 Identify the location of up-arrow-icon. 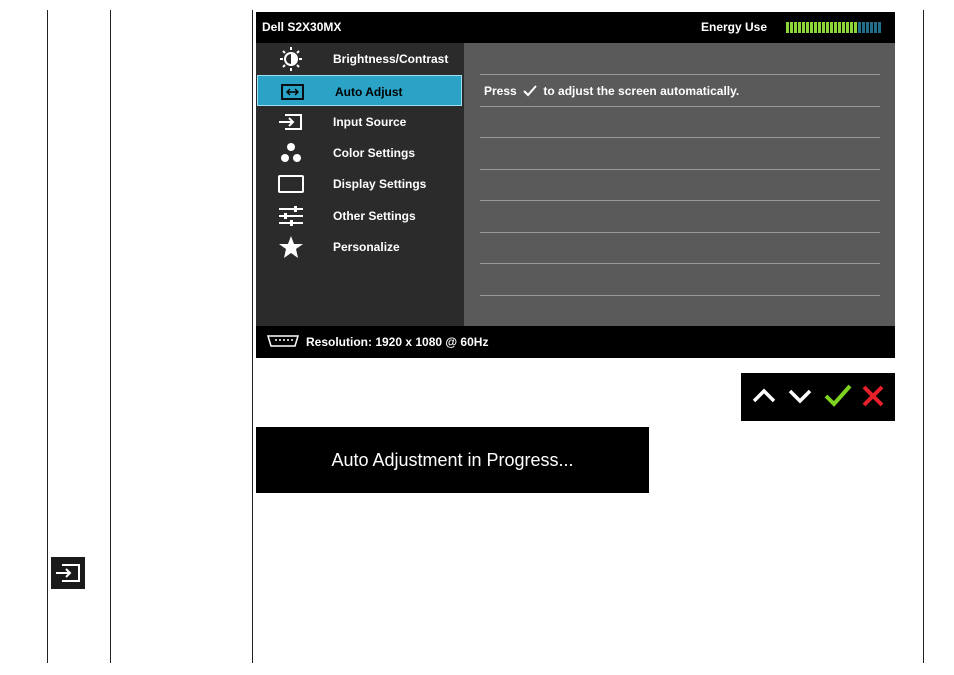
(764, 396).